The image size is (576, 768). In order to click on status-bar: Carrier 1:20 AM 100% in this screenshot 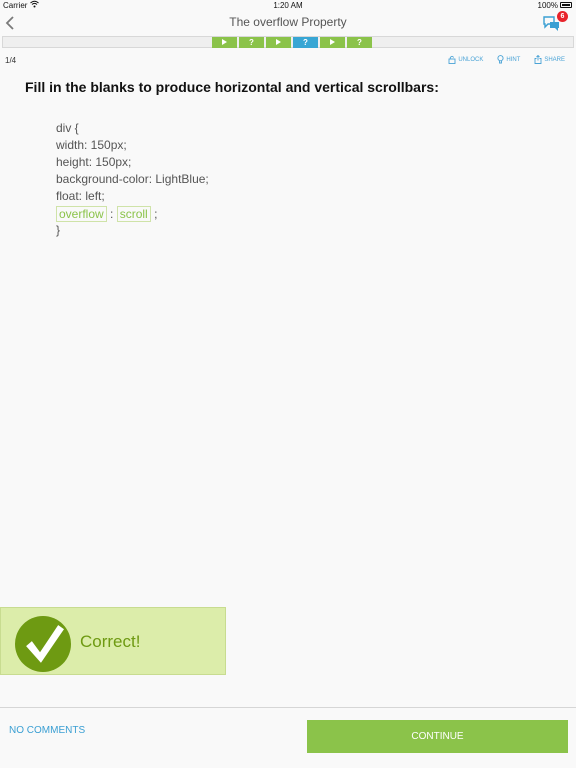, I will do `click(288, 5)`.